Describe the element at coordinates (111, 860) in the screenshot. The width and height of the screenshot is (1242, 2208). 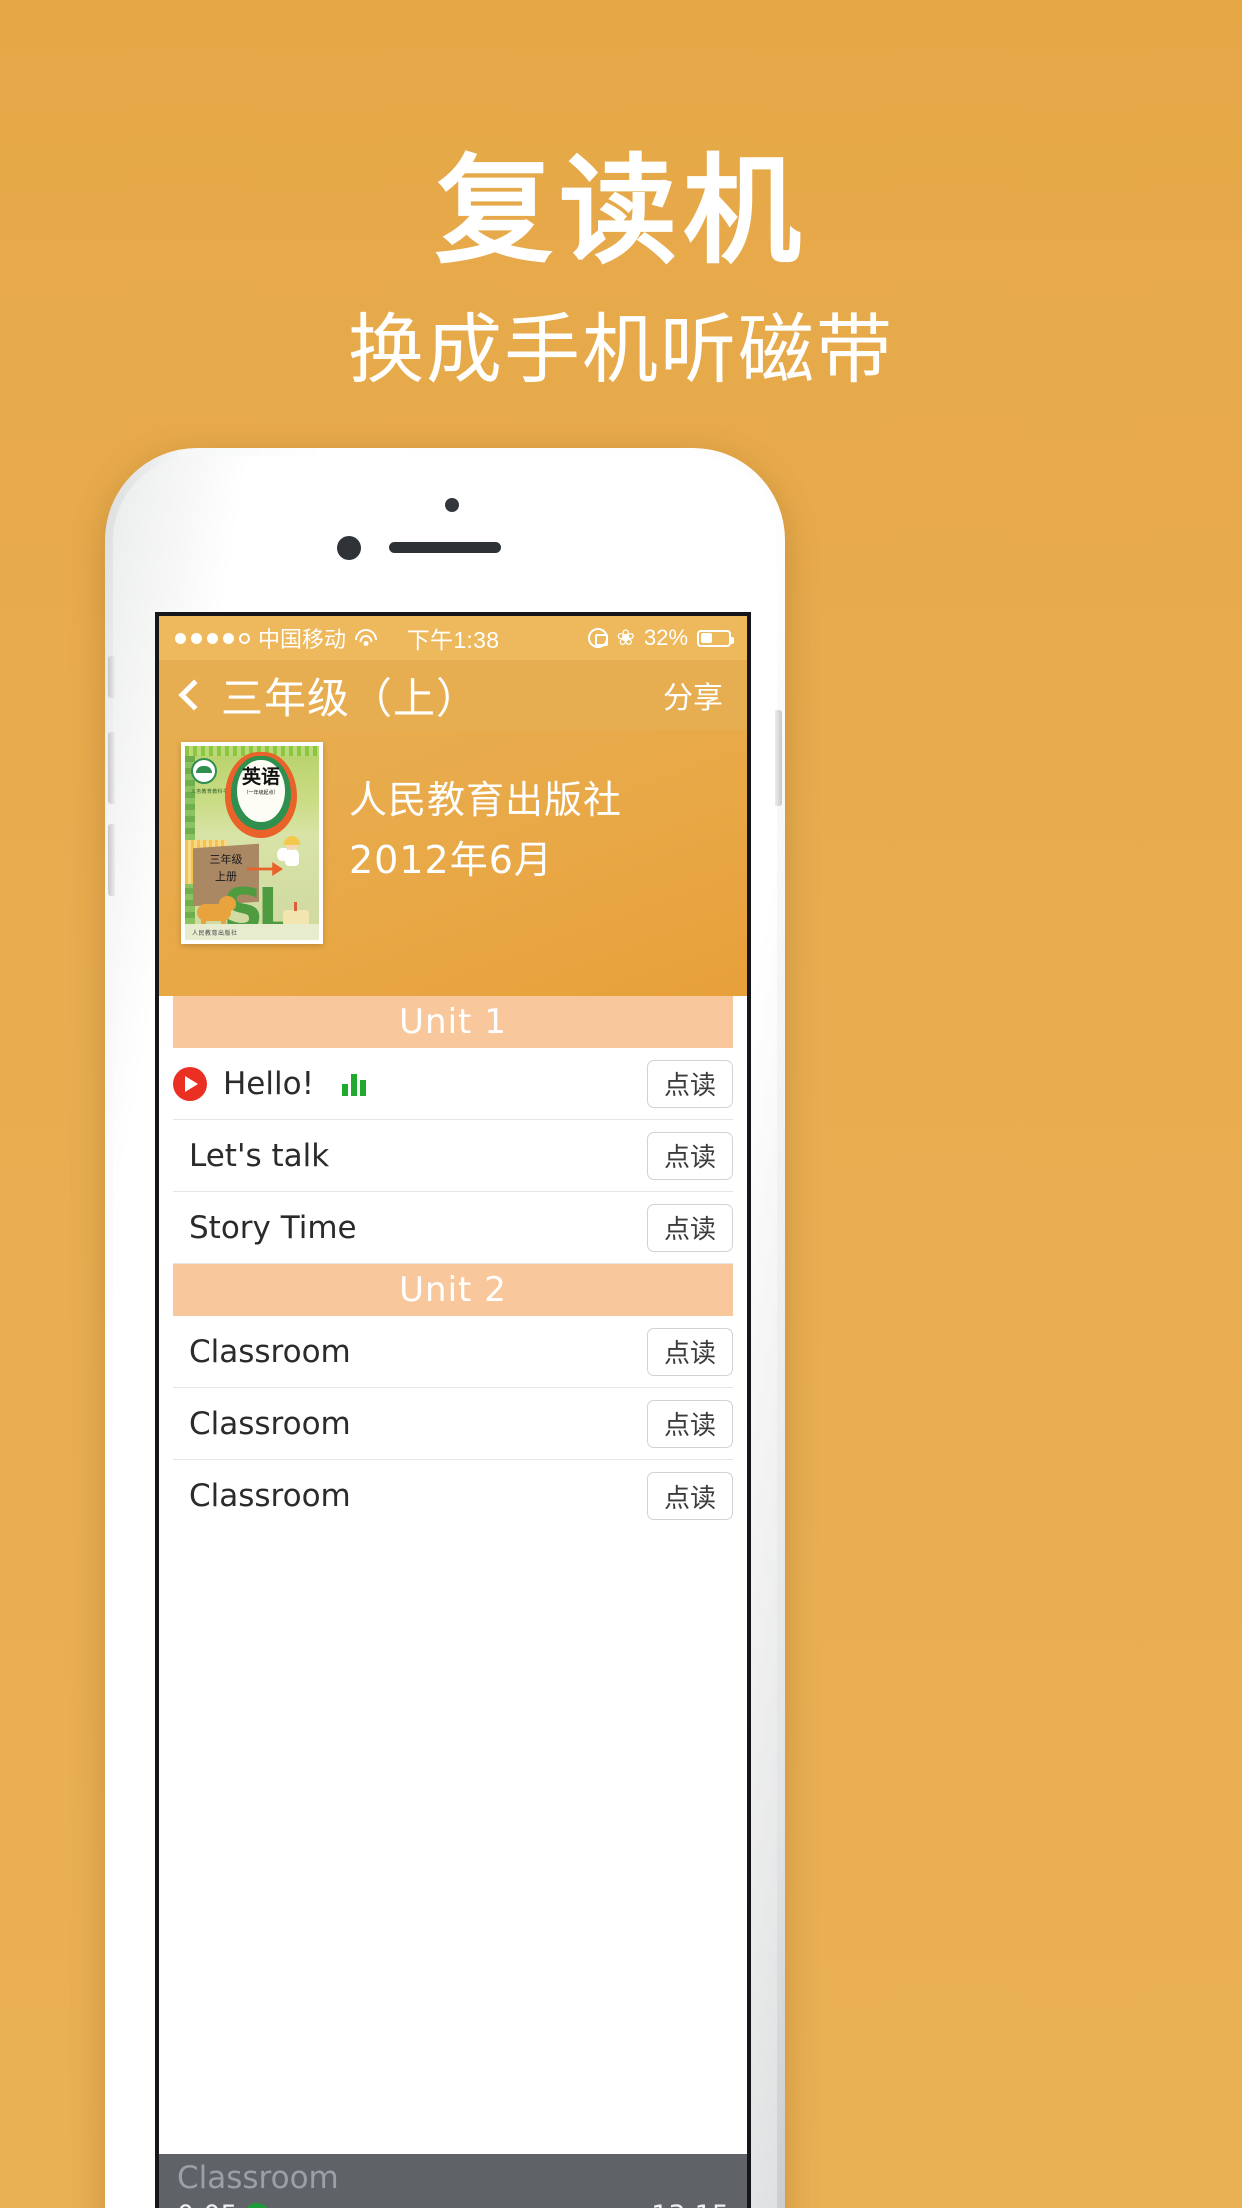
I see `volume-down-button` at that location.